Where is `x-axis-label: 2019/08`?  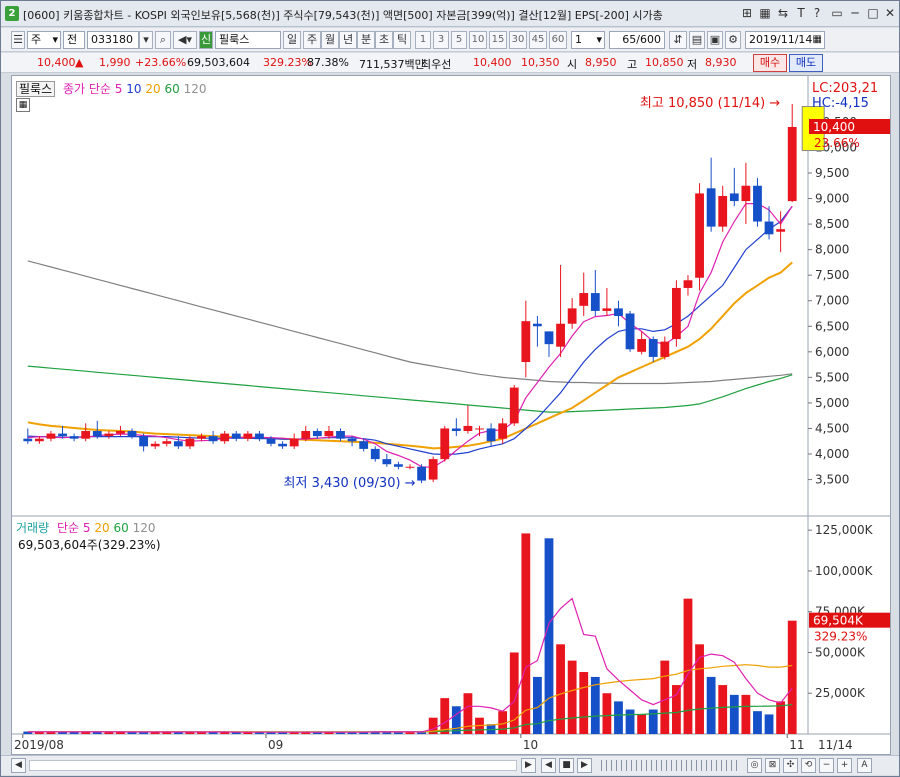
x-axis-label: 2019/08 is located at coordinates (39, 745).